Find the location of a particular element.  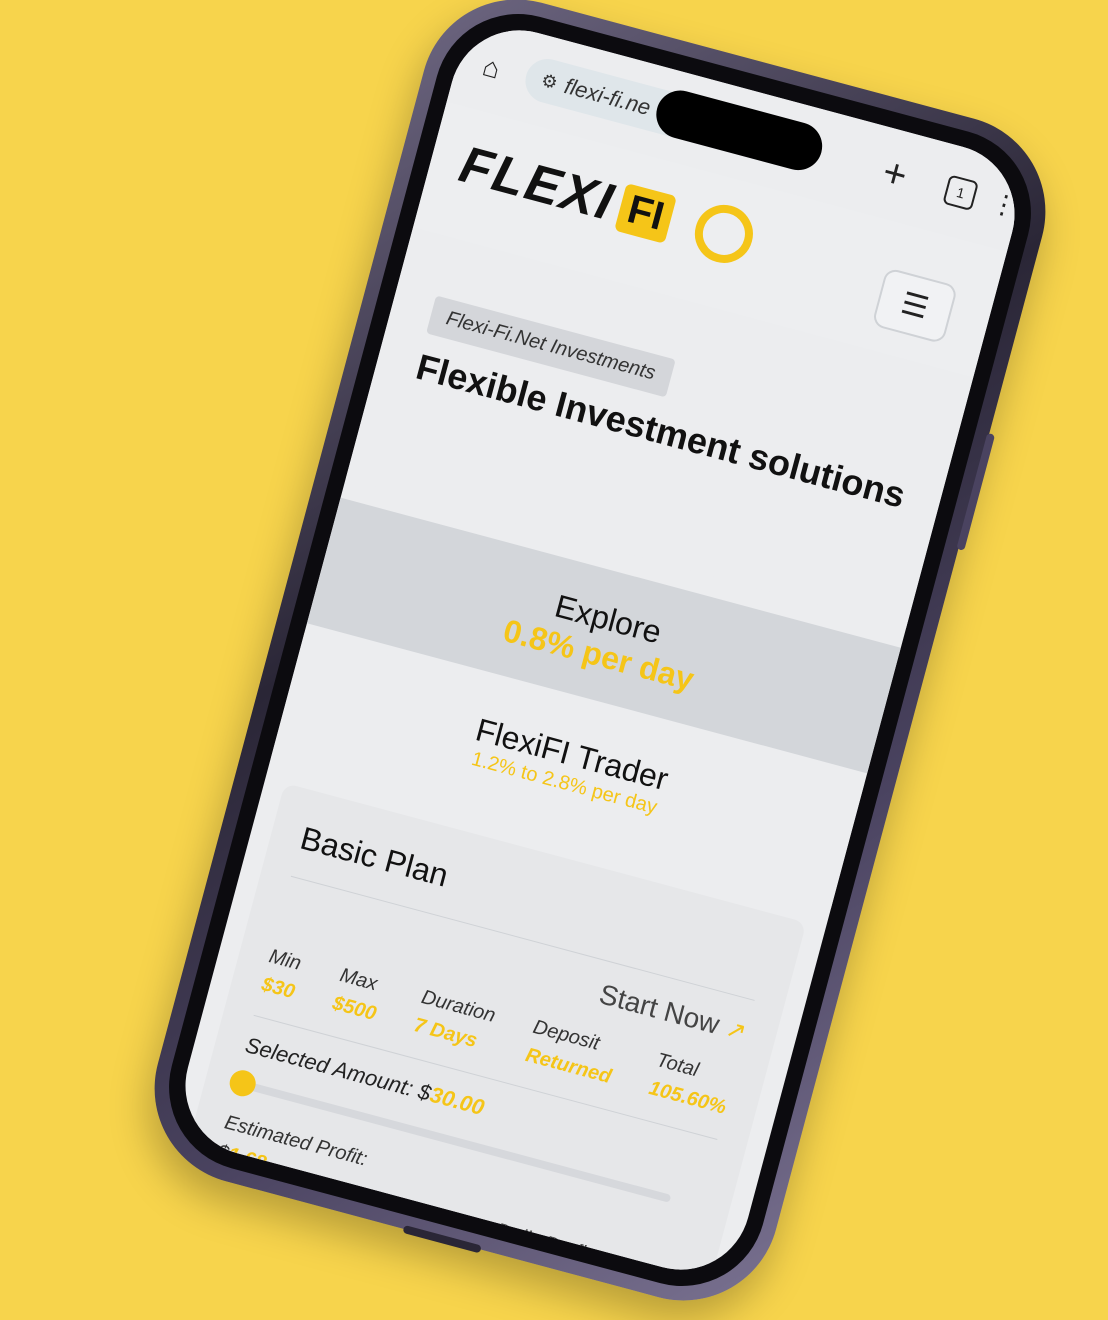

hamburger-icon: ☰ is located at coordinates (915, 306).